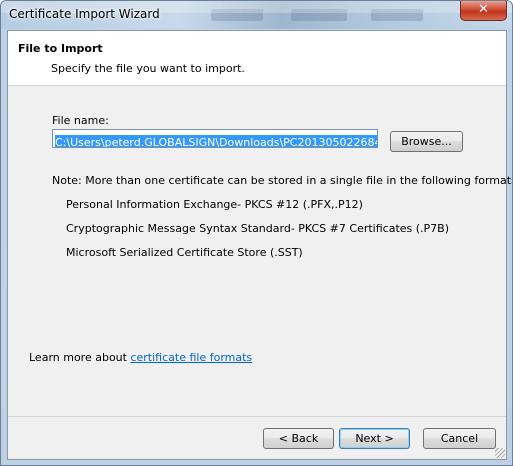  What do you see at coordinates (80, 357) in the screenshot?
I see `learn-more-prefix: Learn more about` at bounding box center [80, 357].